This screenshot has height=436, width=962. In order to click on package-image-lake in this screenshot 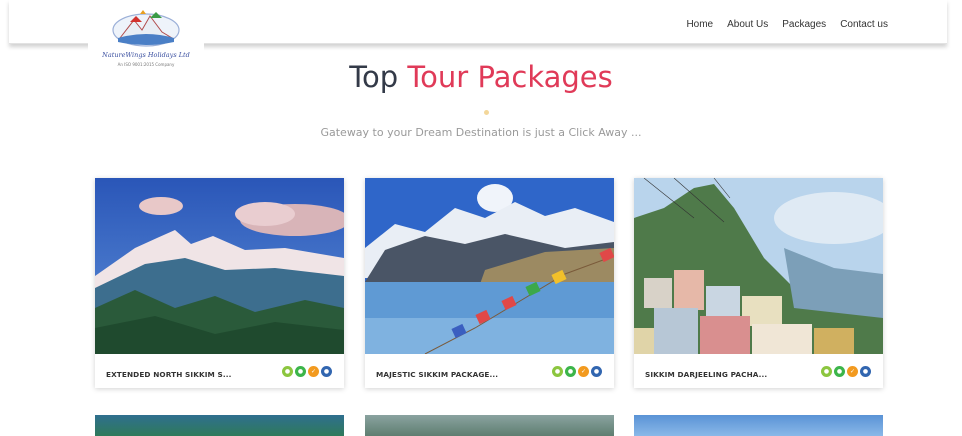, I will do `click(489, 266)`.